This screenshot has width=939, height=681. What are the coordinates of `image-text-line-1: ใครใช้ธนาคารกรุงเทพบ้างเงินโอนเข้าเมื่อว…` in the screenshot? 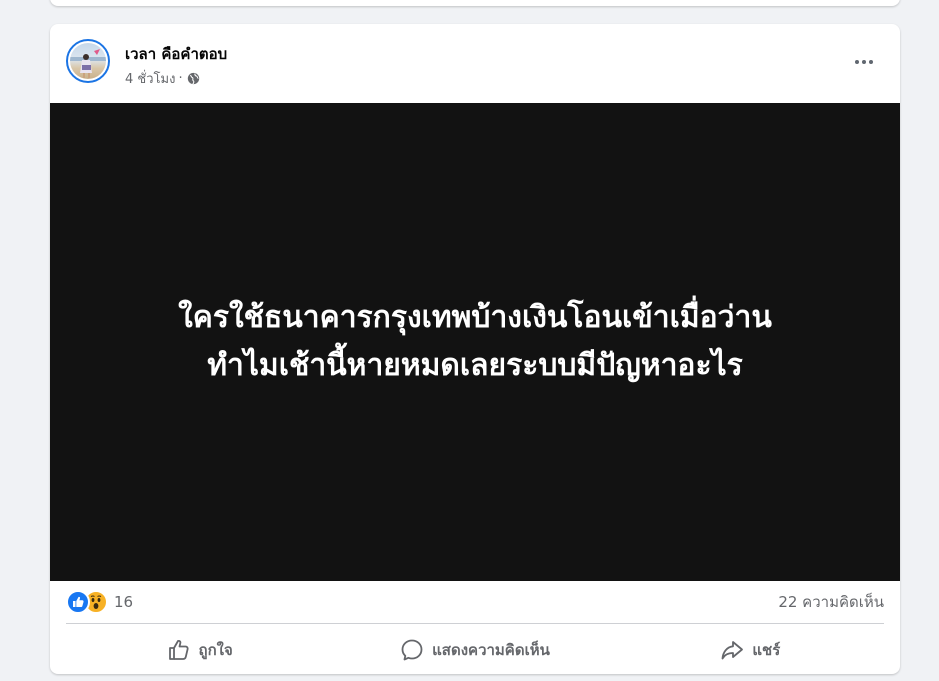 It's located at (475, 317).